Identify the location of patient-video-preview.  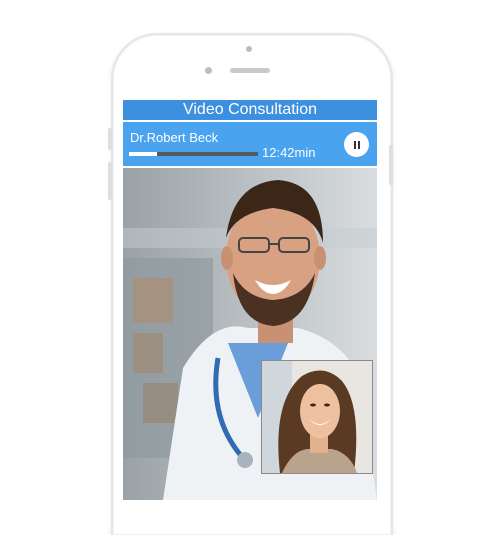
(317, 417).